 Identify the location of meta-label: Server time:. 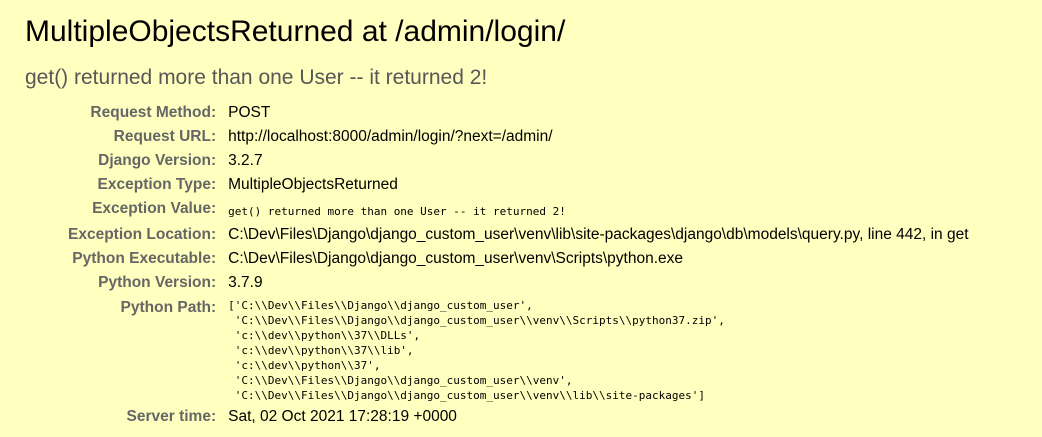
(171, 416).